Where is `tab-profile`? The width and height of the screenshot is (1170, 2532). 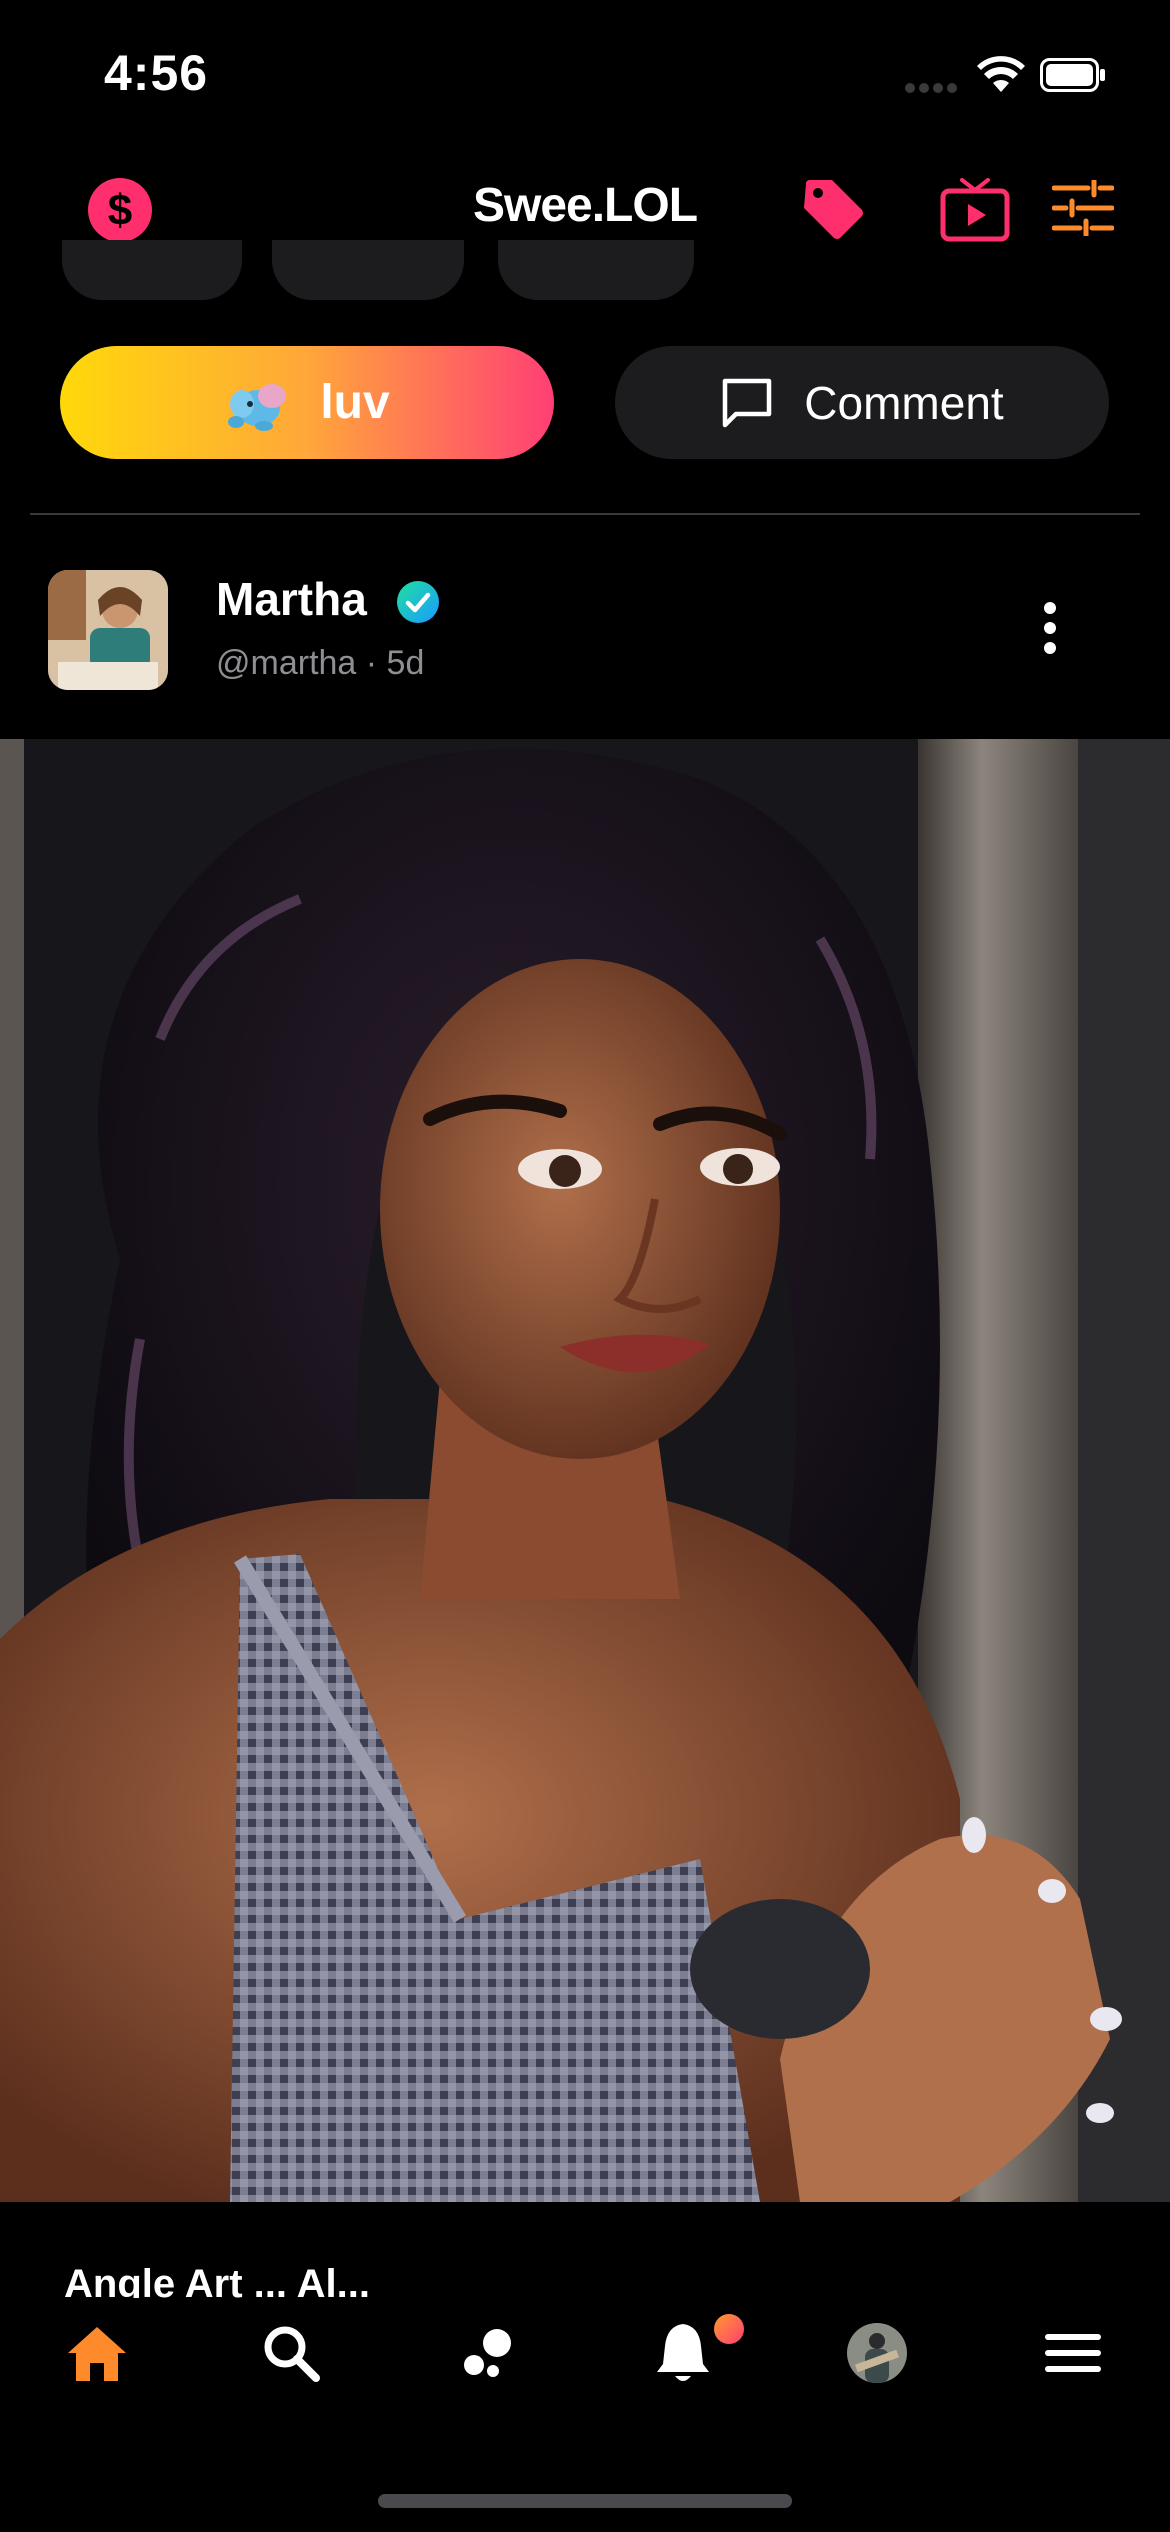 tab-profile is located at coordinates (877, 2353).